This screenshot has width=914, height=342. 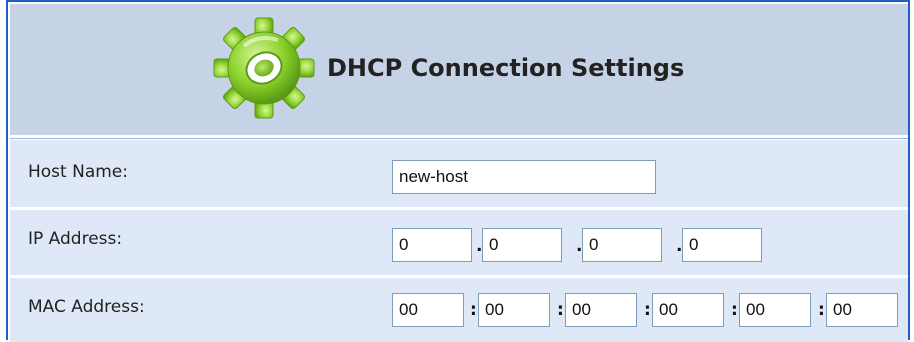 I want to click on gear-icon, so click(x=264, y=68).